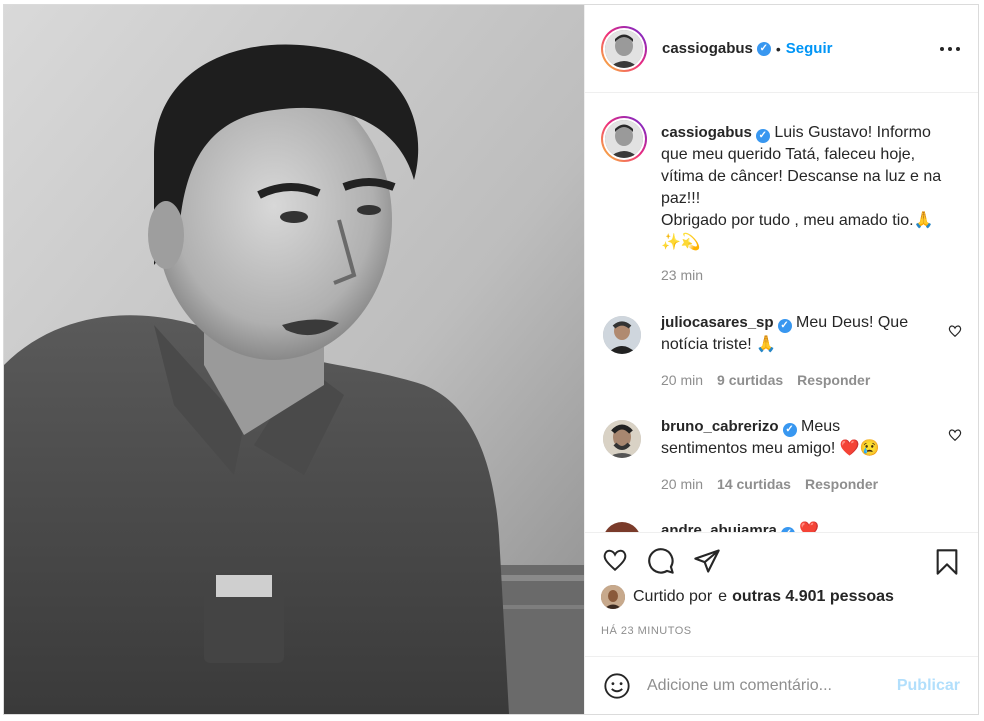  Describe the element at coordinates (762, 686) in the screenshot. I see `comment-input` at that location.